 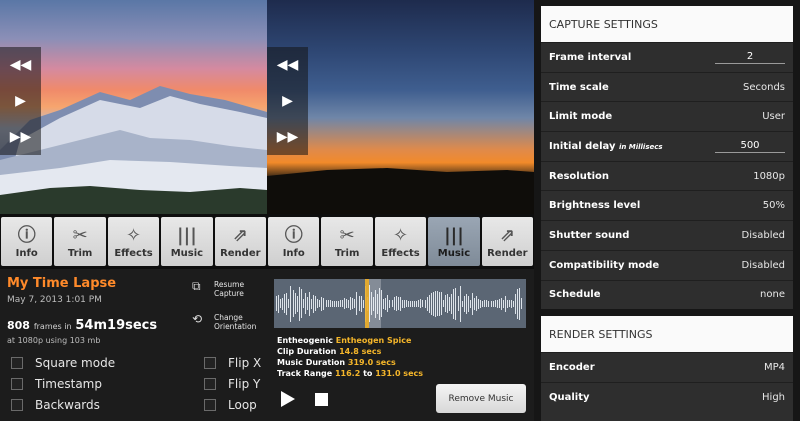 I want to click on loop-option: Loop, so click(x=230, y=405).